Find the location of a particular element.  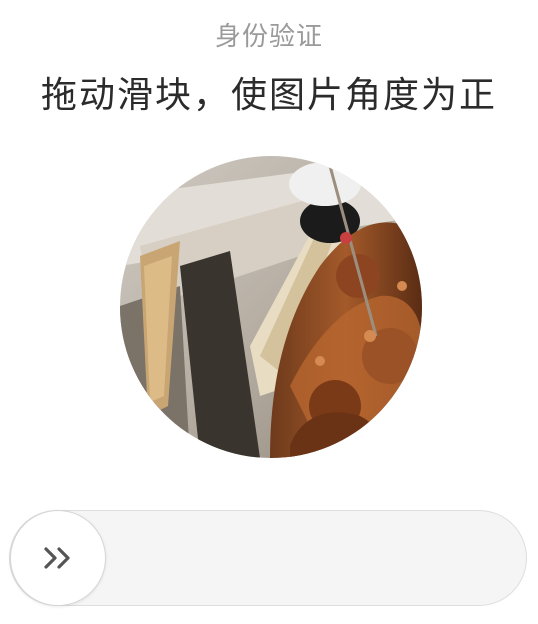

double-chevron-right-icon is located at coordinates (57, 558).